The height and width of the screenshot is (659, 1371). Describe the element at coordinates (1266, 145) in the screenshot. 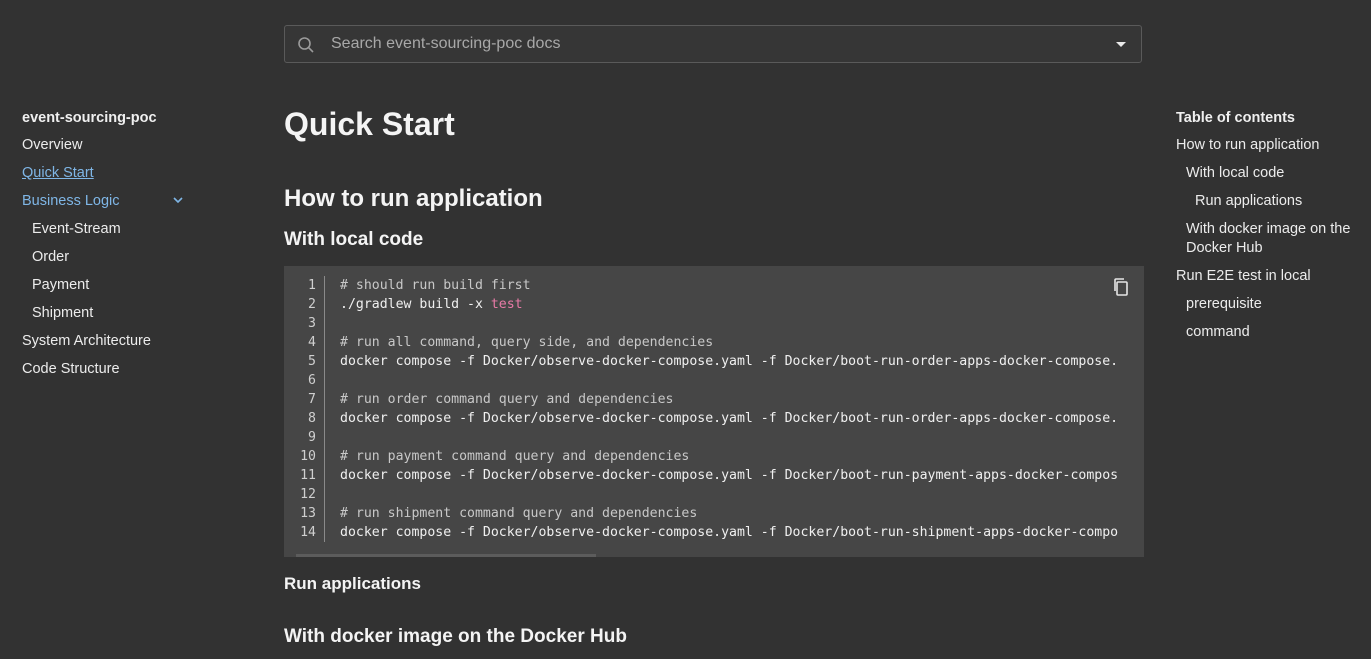

I see `toc-item-how-to-run: How to run application` at that location.